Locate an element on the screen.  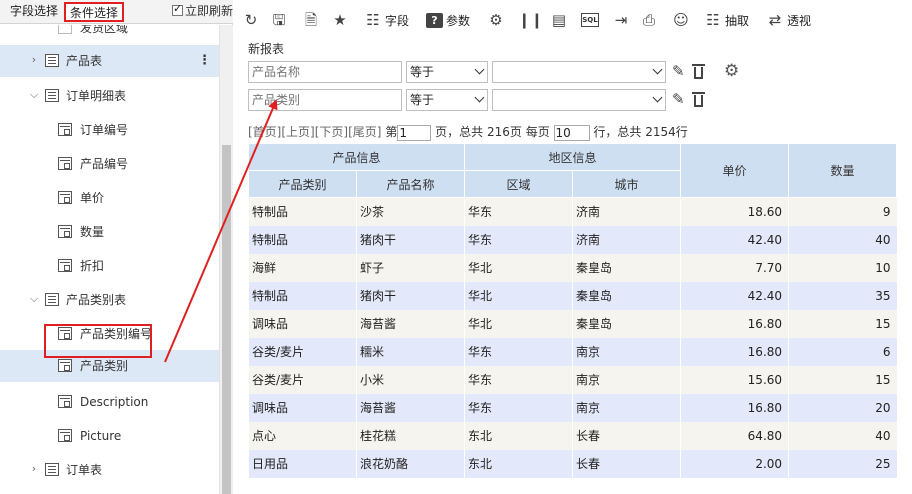
more-menu-icon: ⋮ is located at coordinates (204, 61).